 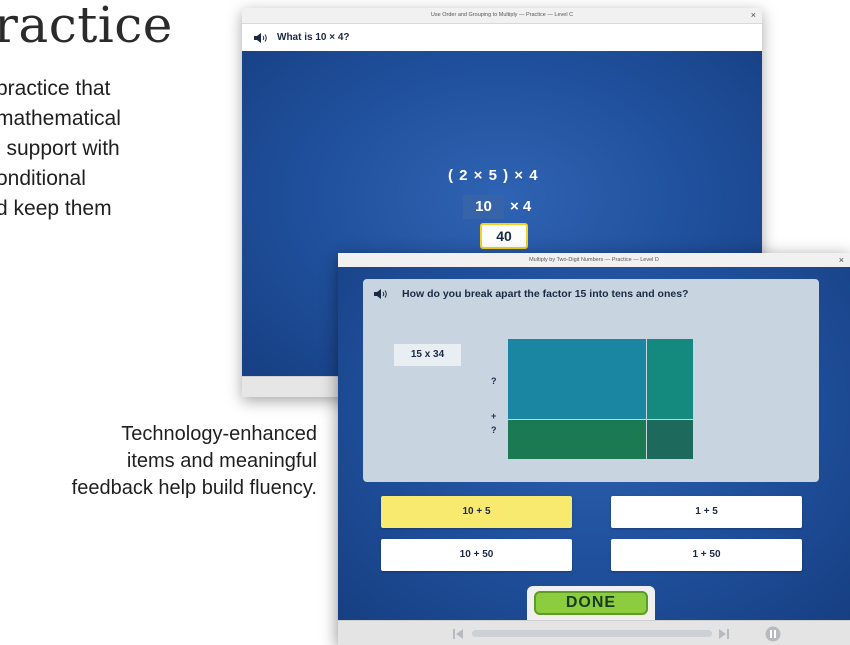 What do you see at coordinates (493, 175) in the screenshot?
I see `grouped-expression: ( 2 × 5 ) × 4` at bounding box center [493, 175].